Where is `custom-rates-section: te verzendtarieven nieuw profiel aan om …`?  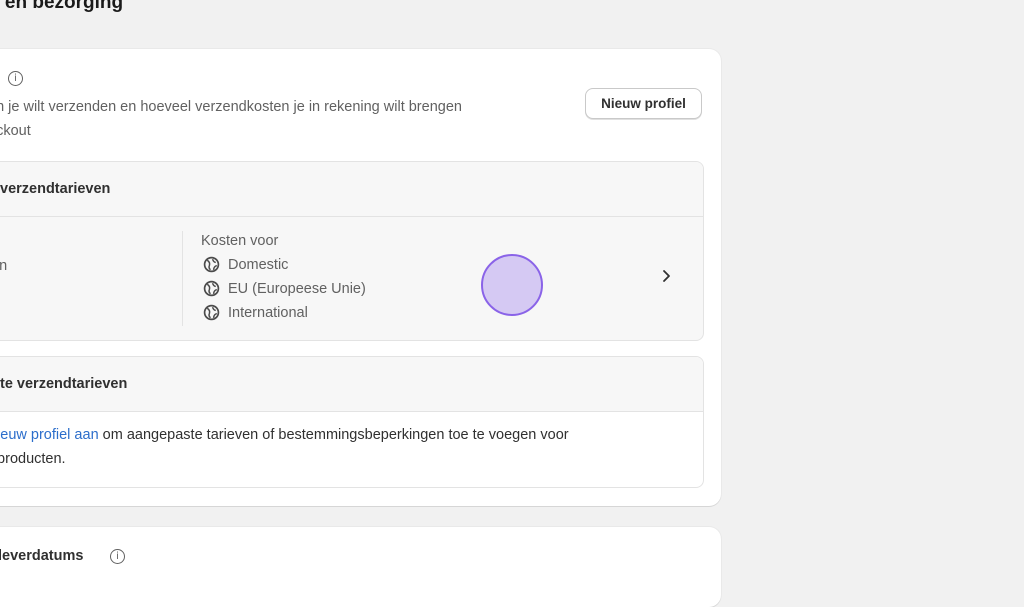 custom-rates-section: te verzendtarieven nieuw profiel aan om … is located at coordinates (352, 422).